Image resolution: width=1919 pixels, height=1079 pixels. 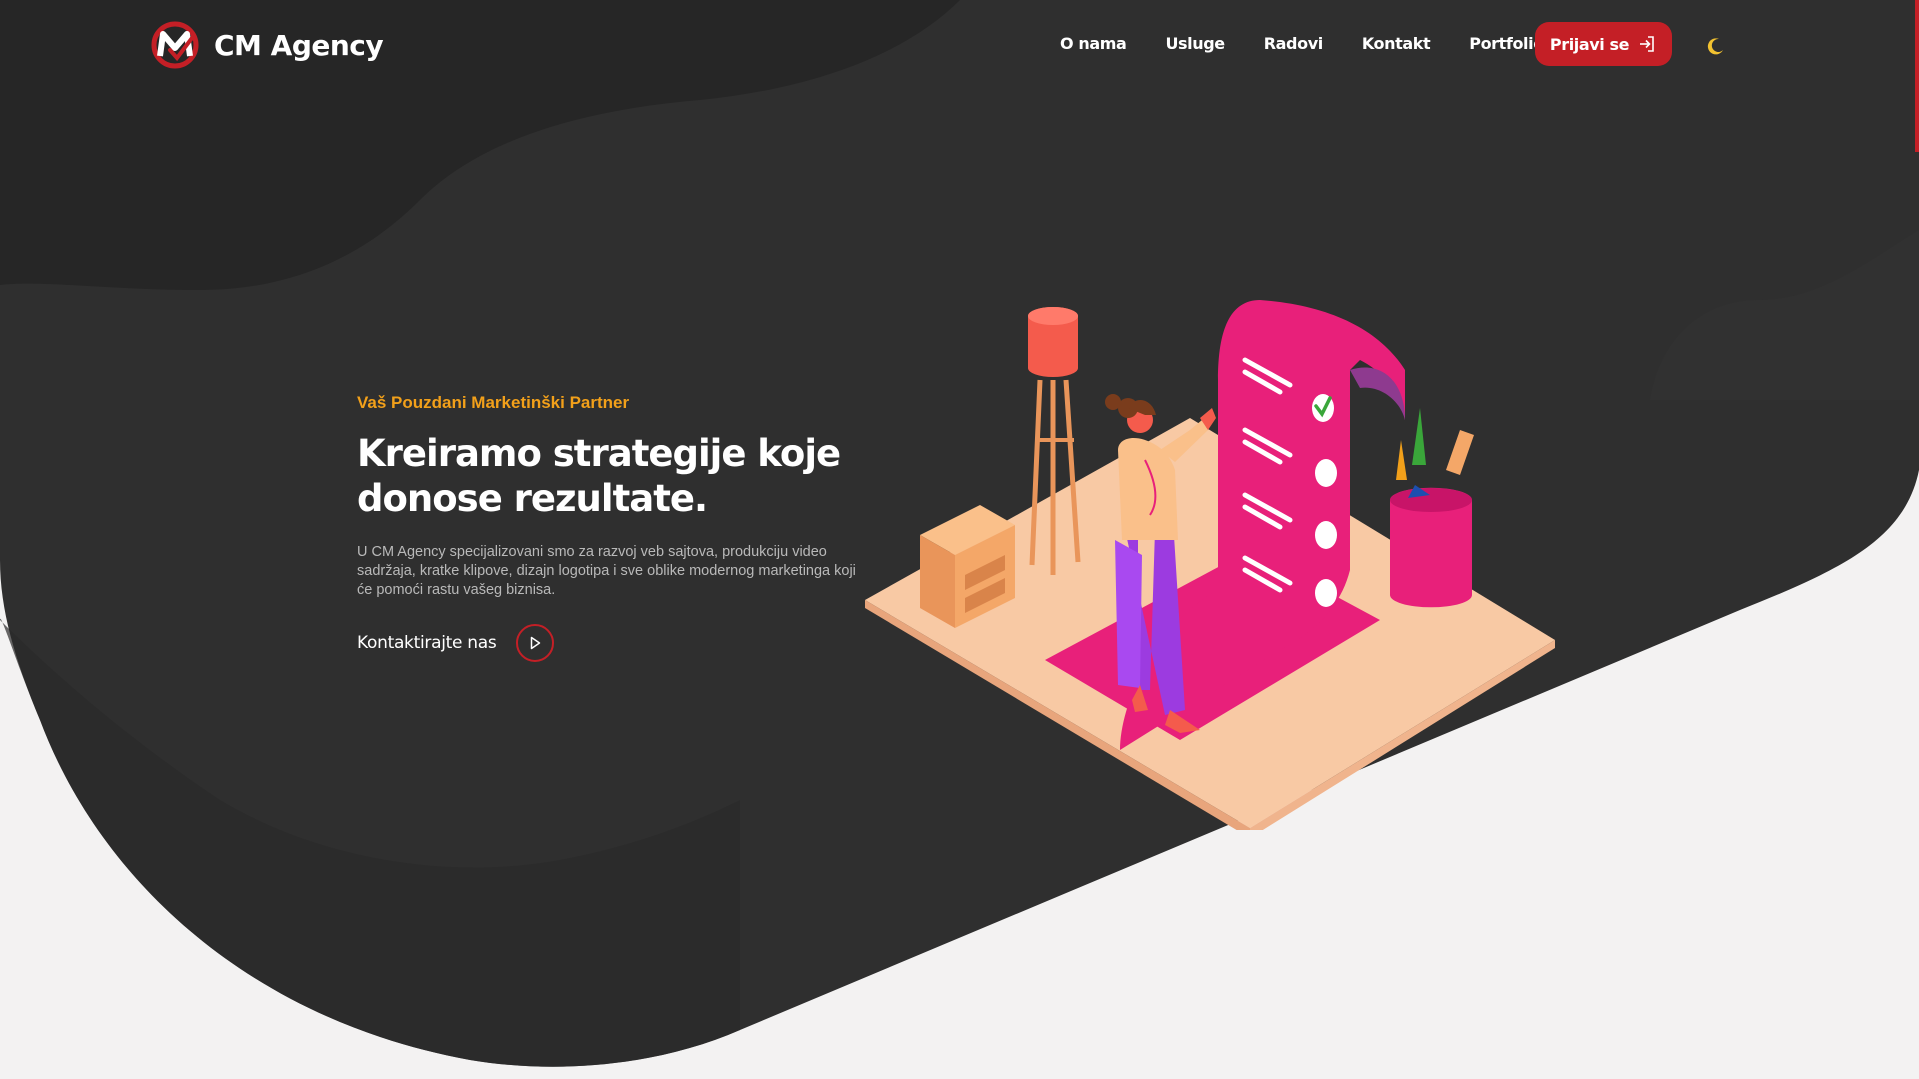 What do you see at coordinates (427, 643) in the screenshot?
I see `contact-cta-label: Kontaktirajte nas` at bounding box center [427, 643].